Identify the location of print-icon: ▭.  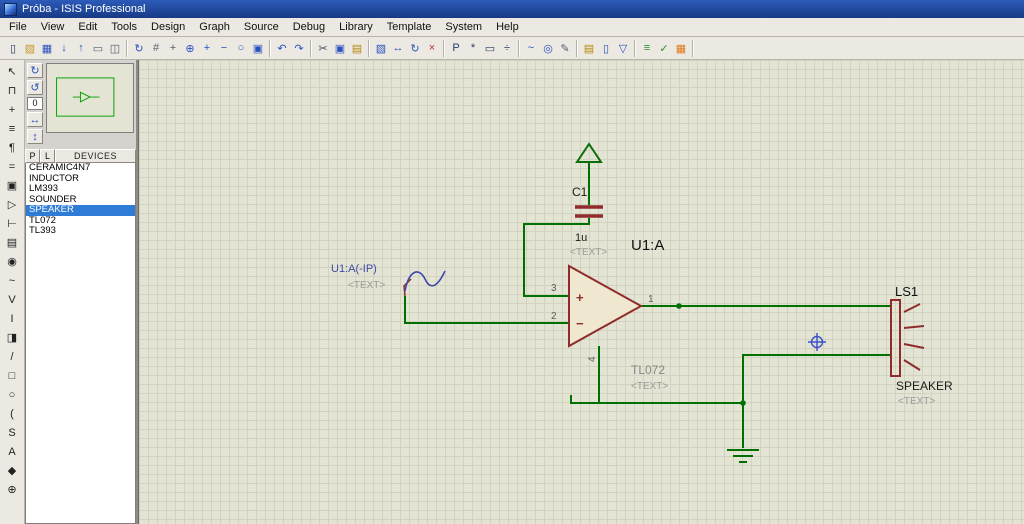
(98, 48).